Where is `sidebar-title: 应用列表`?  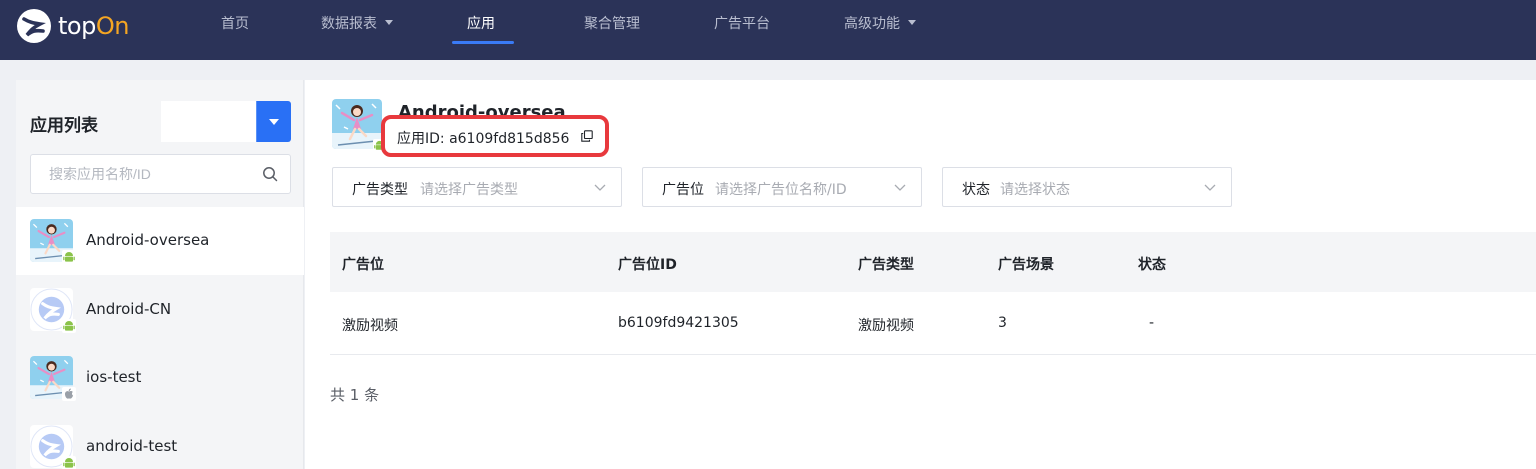
sidebar-title: 应用列表 is located at coordinates (64, 126).